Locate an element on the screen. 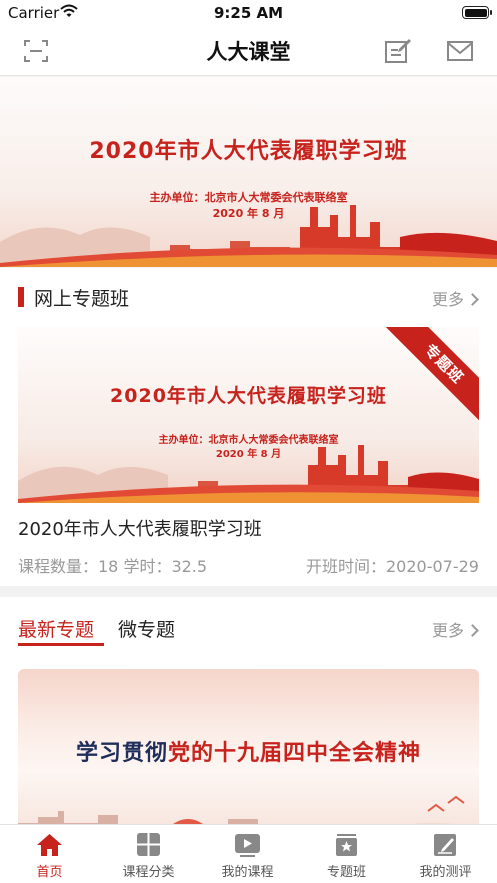 The height and width of the screenshot is (883, 497). course-meta: 课程数量：18 学时：32.5 is located at coordinates (113, 566).